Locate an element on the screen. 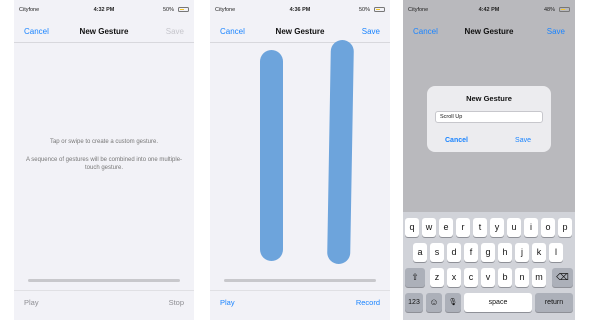  emoji-icon: ☺ is located at coordinates (434, 302).